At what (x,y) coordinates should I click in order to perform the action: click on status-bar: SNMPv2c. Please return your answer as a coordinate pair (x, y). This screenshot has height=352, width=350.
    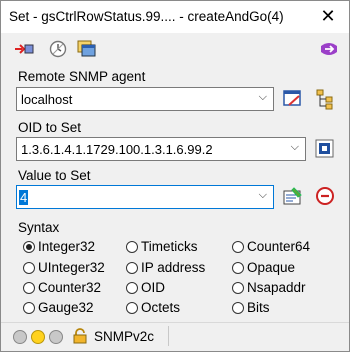
    Looking at the image, I should click on (175, 336).